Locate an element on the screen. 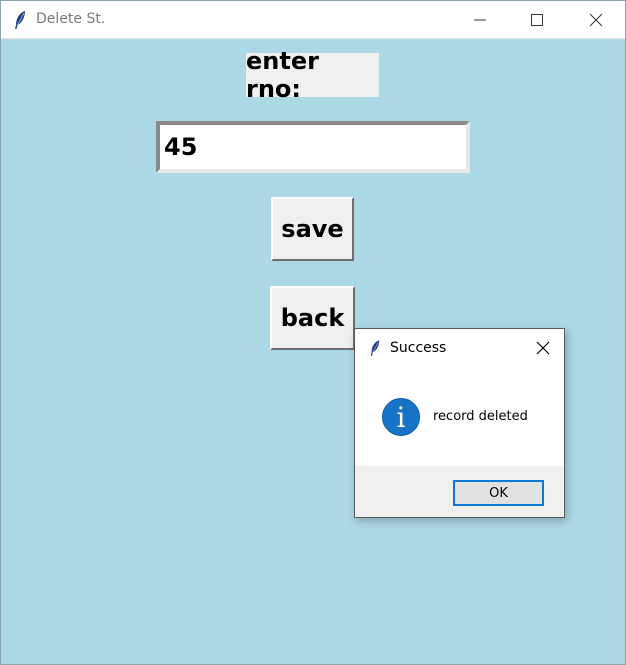 This screenshot has width=626, height=665. minimize-button is located at coordinates (480, 20).